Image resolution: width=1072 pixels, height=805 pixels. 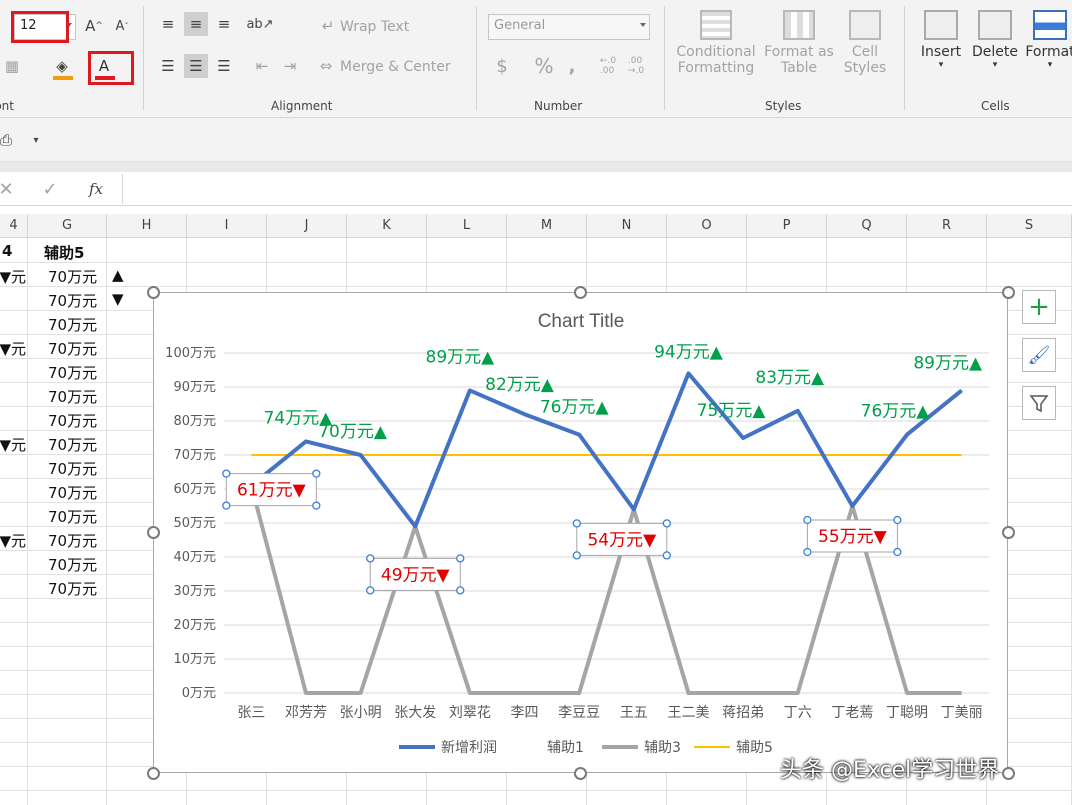 What do you see at coordinates (62, 66) in the screenshot?
I see `fill-color-icon: ◈` at bounding box center [62, 66].